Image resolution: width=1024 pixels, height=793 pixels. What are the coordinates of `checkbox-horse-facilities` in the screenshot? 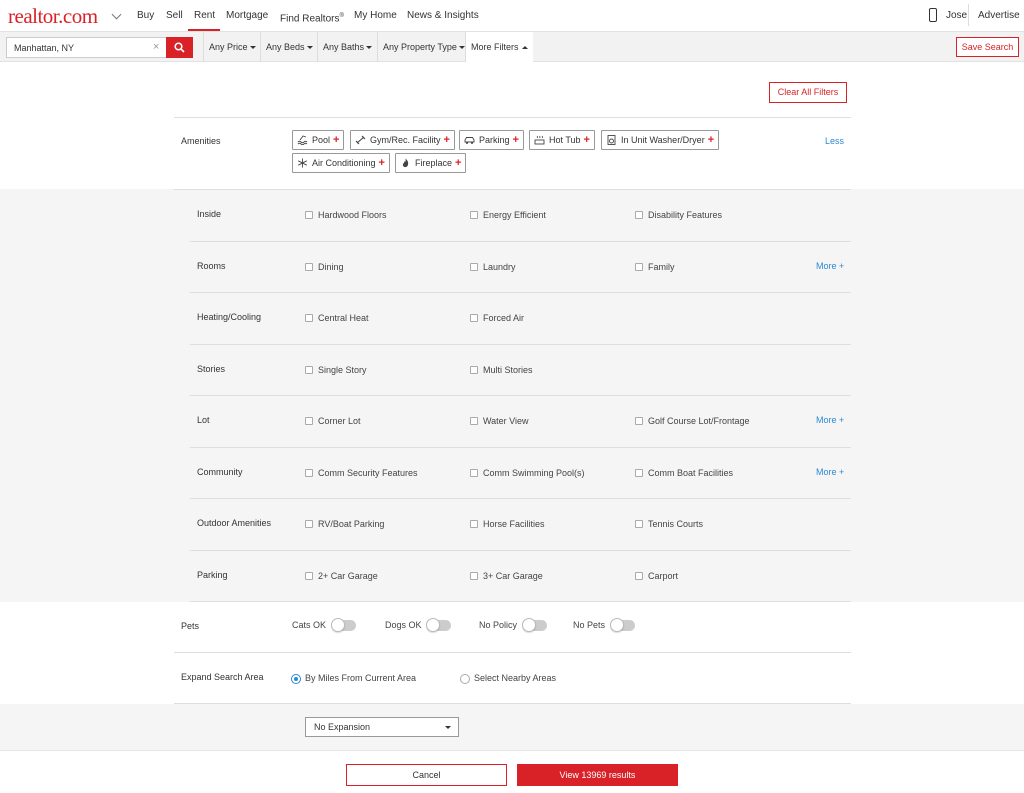 It's located at (474, 524).